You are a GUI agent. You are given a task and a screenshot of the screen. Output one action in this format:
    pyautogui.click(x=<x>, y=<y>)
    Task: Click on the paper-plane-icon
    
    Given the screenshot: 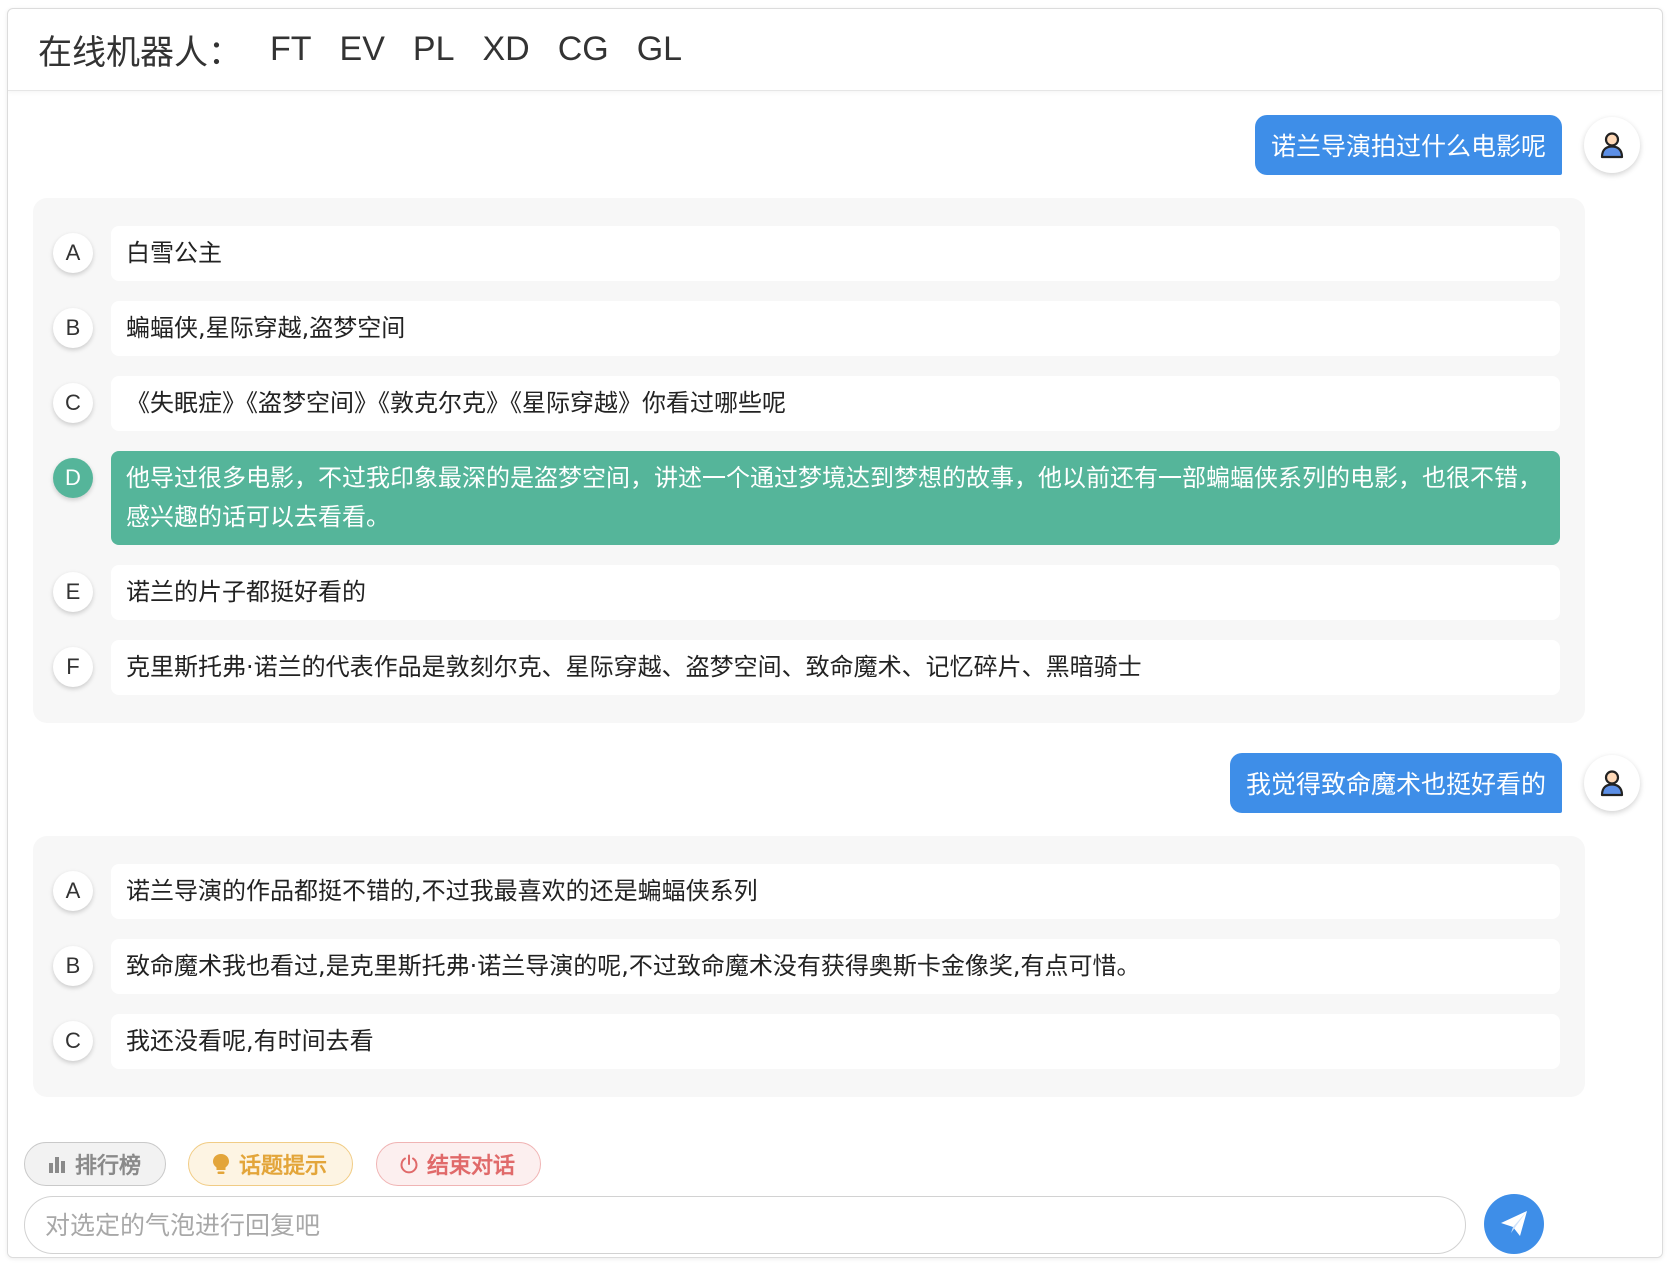 What is the action you would take?
    pyautogui.click(x=1514, y=1224)
    